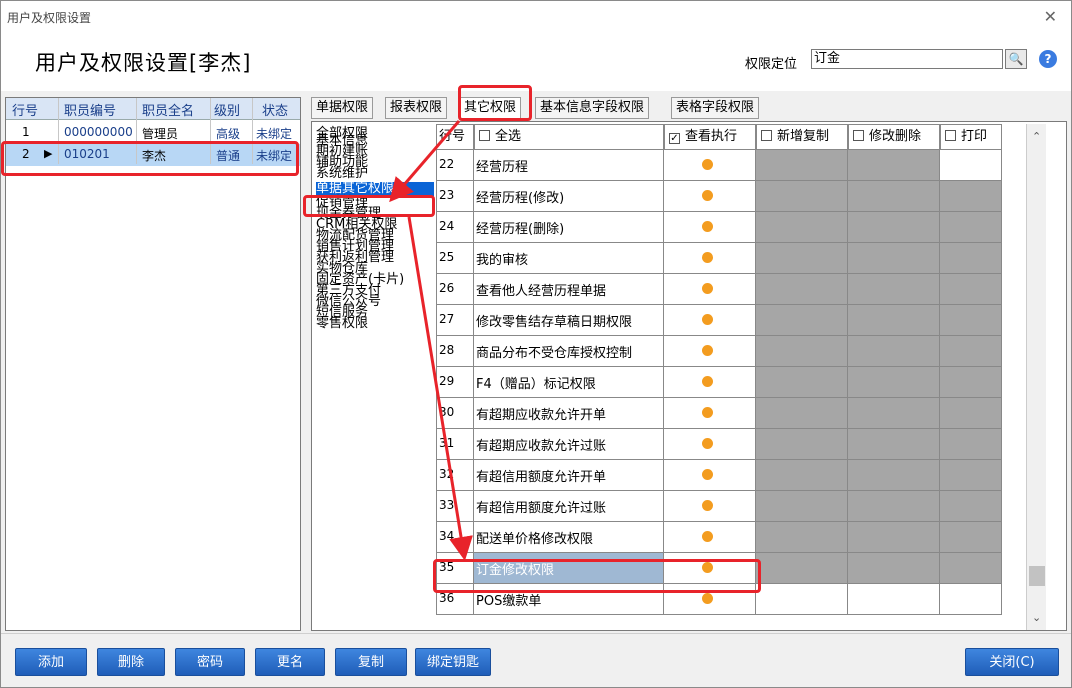  I want to click on copy-button: 复制, so click(371, 662).